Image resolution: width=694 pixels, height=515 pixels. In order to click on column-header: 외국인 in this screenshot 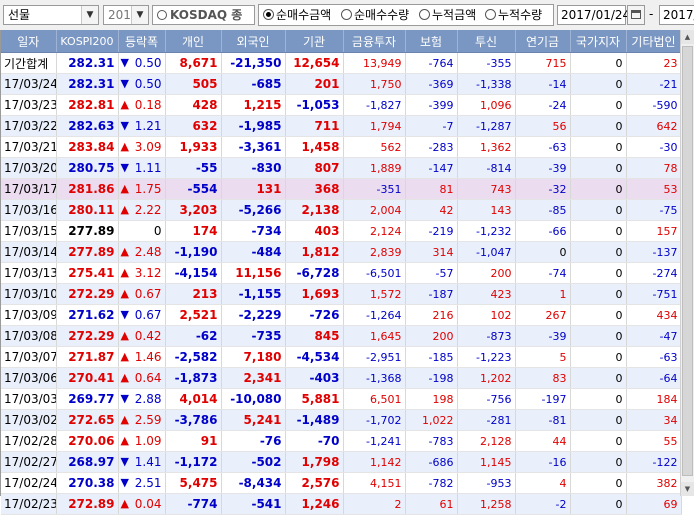, I will do `click(253, 41)`.